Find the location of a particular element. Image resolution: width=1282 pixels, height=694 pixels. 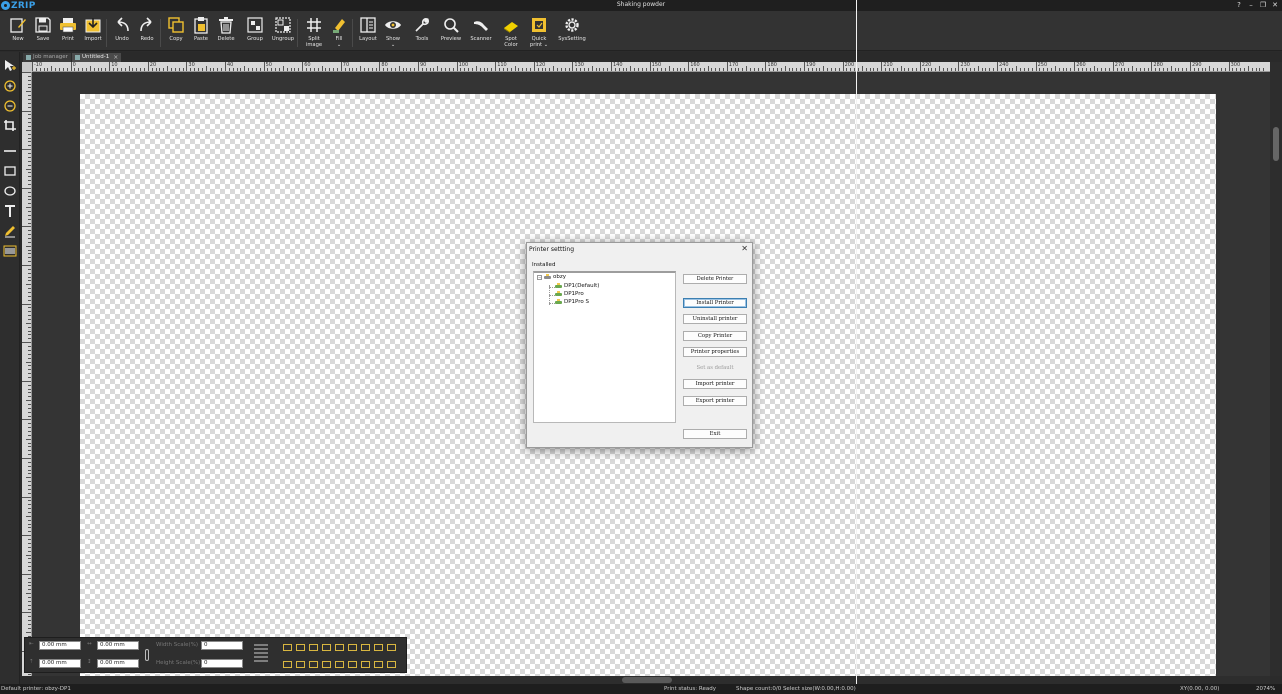

barcode-tool is located at coordinates (10, 251).